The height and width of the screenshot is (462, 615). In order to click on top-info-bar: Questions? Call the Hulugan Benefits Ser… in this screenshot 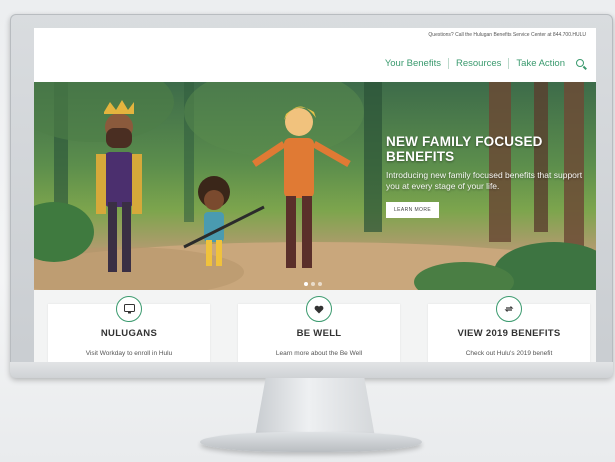, I will do `click(315, 36)`.